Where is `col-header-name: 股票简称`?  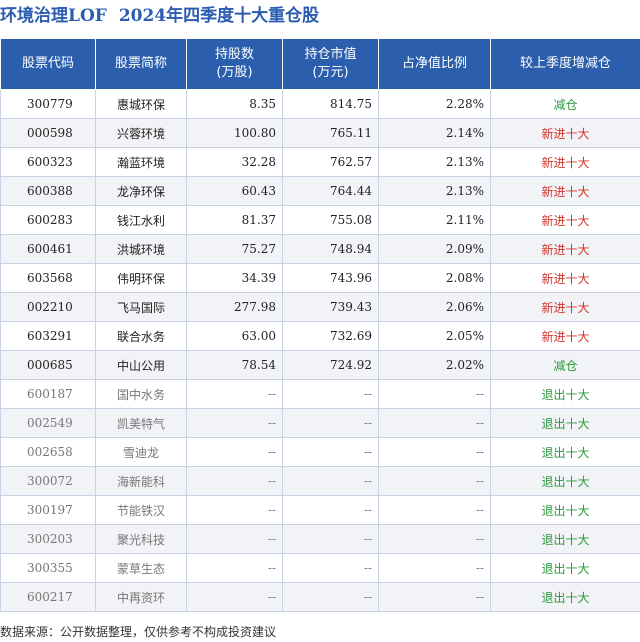
col-header-name: 股票简称 is located at coordinates (141, 64).